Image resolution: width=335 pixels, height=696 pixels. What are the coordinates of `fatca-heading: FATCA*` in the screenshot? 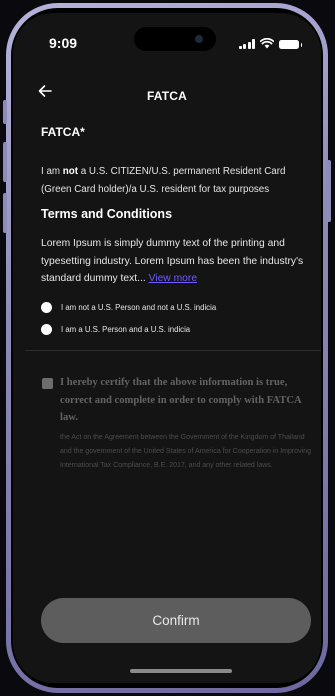 It's located at (63, 132).